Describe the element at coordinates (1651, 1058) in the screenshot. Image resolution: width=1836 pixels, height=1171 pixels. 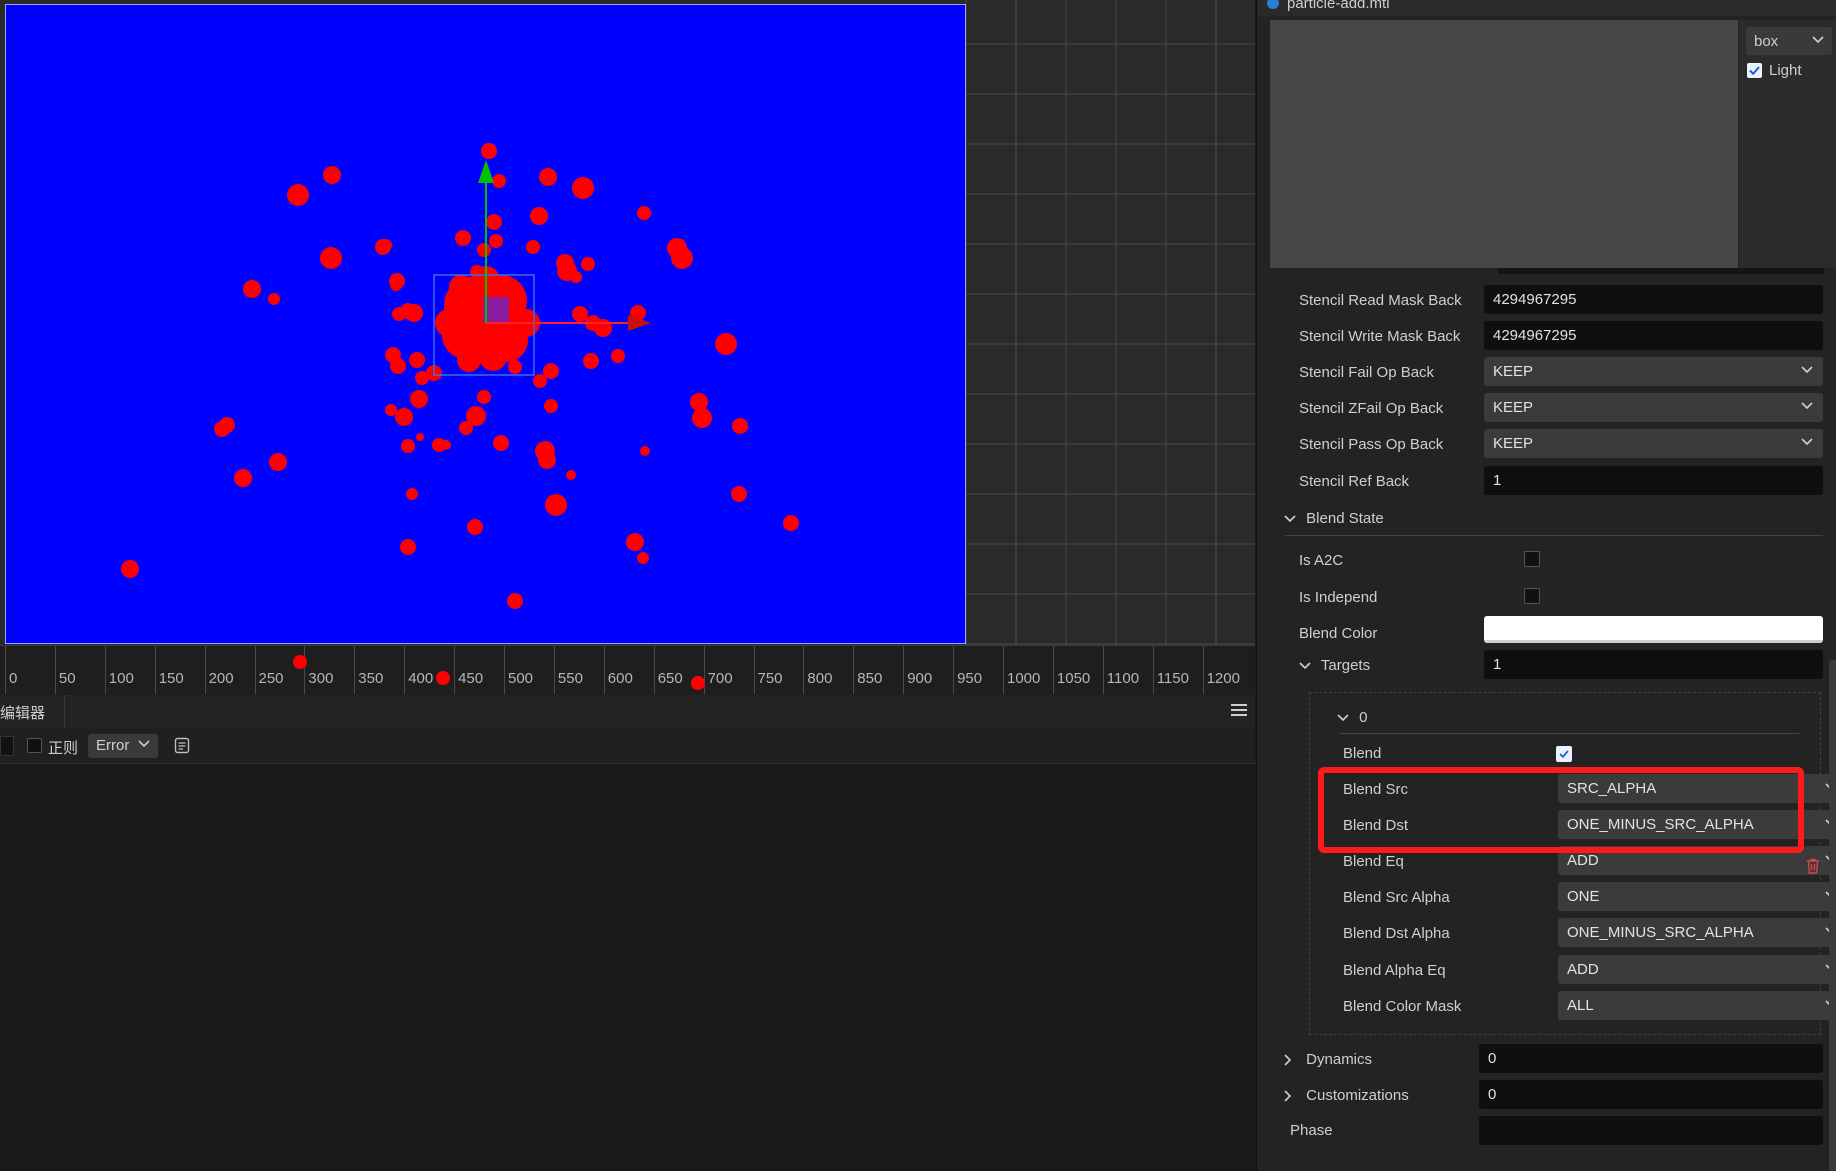
I see `dynamics-count-field: 0` at that location.